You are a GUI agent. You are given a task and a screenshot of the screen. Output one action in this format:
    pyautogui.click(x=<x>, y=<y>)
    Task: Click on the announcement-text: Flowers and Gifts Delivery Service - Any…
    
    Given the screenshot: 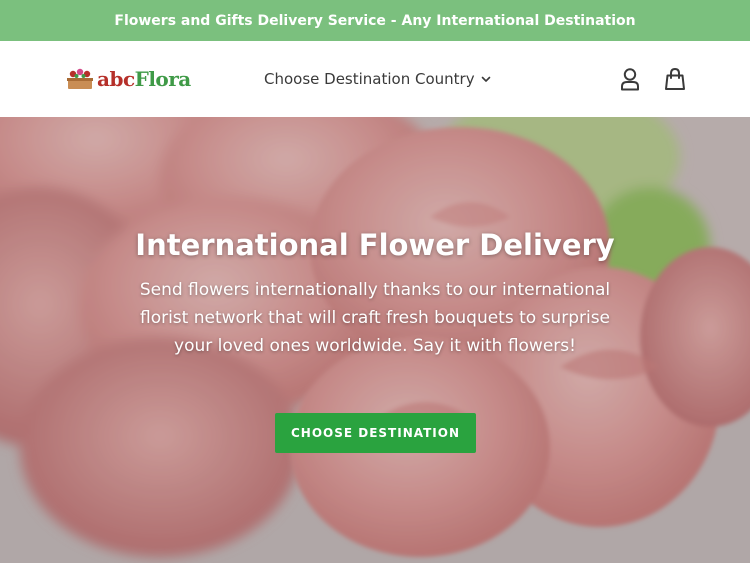 What is the action you would take?
    pyautogui.click(x=375, y=20)
    